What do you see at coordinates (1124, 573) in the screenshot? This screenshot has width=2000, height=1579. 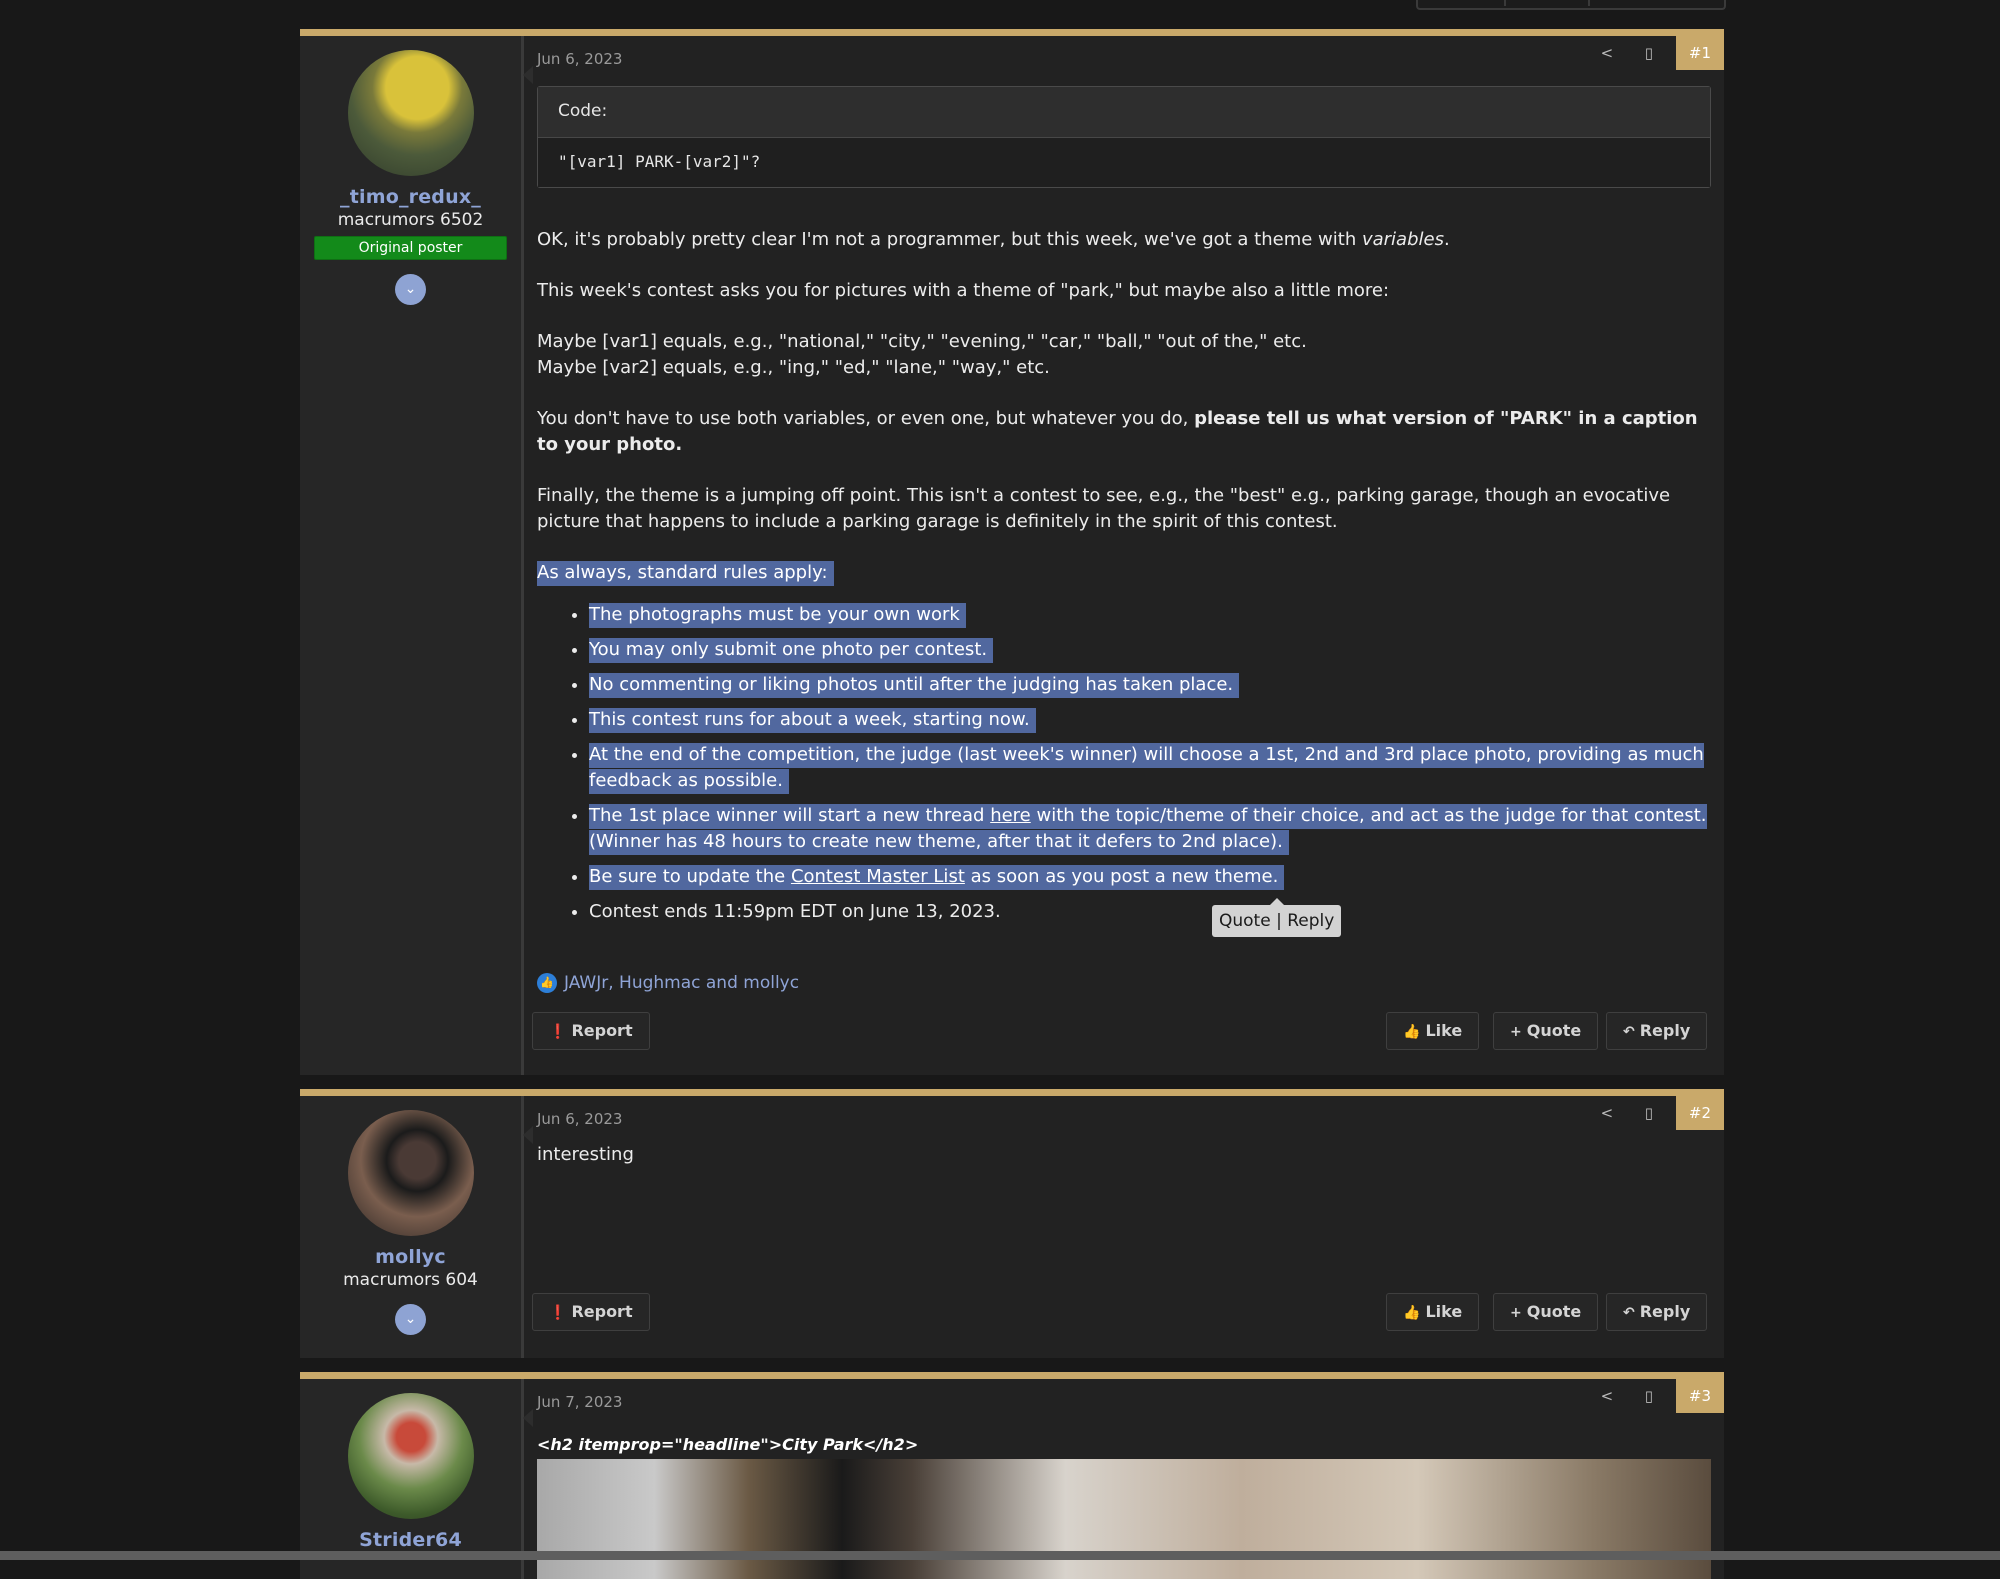 I see `rules-intro: As always, standard rules apply:` at bounding box center [1124, 573].